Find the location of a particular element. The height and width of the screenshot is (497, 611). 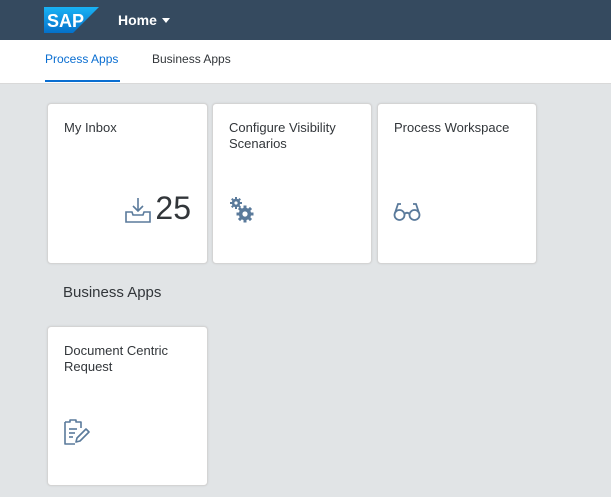

home-menu: Home is located at coordinates (144, 20).